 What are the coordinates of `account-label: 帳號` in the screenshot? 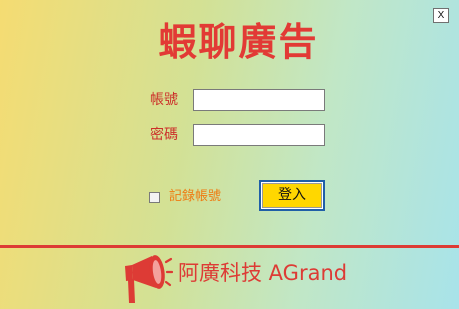 It's located at (164, 100).